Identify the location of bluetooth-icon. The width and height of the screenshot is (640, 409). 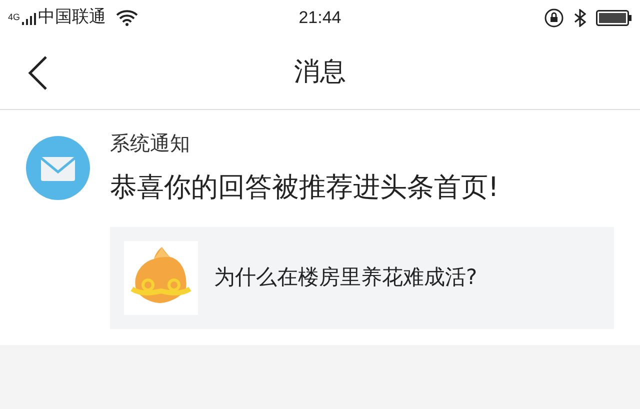
(580, 18).